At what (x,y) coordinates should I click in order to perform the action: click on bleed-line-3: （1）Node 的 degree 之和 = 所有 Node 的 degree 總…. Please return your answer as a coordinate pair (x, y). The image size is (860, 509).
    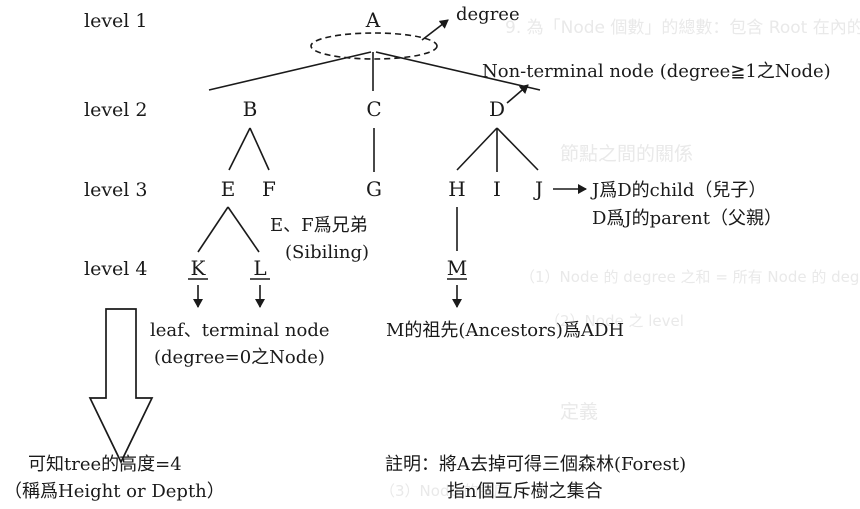
    Looking at the image, I should click on (690, 277).